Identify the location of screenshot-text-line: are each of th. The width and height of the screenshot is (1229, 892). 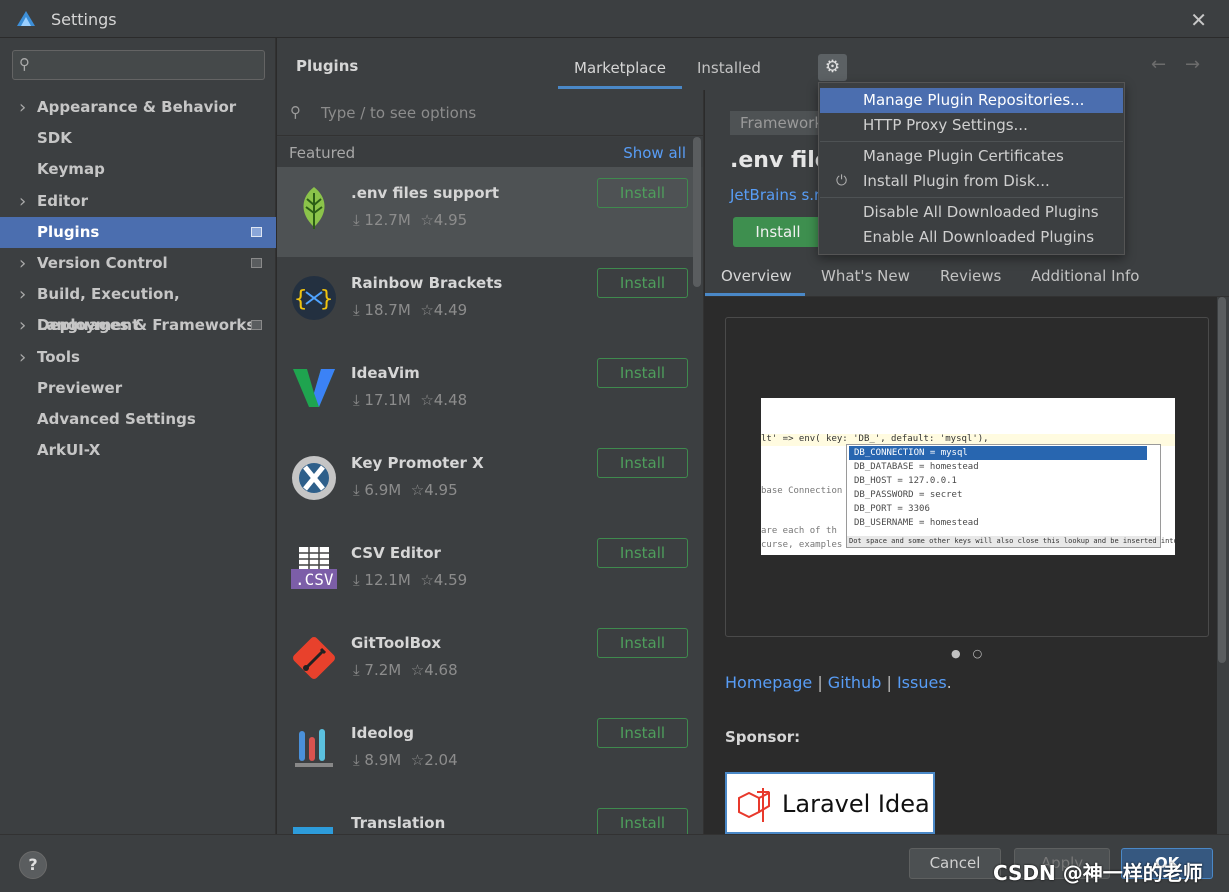
(799, 531).